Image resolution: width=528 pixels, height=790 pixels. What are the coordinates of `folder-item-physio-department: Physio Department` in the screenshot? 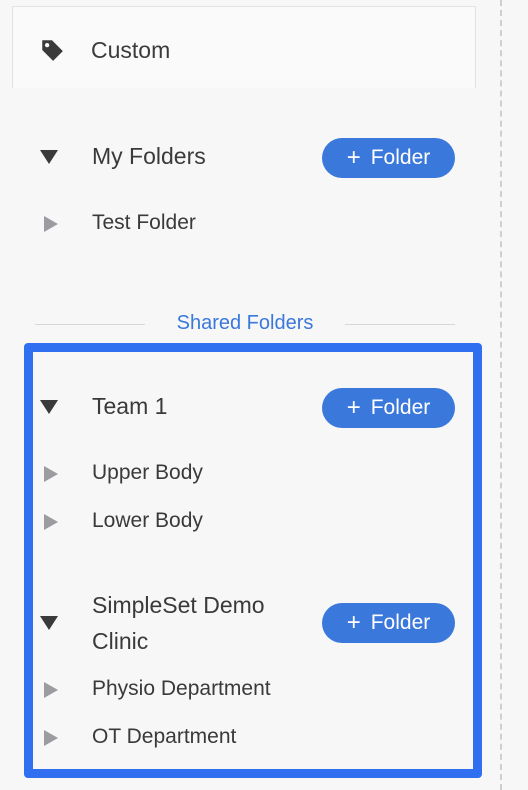 It's located at (181, 689).